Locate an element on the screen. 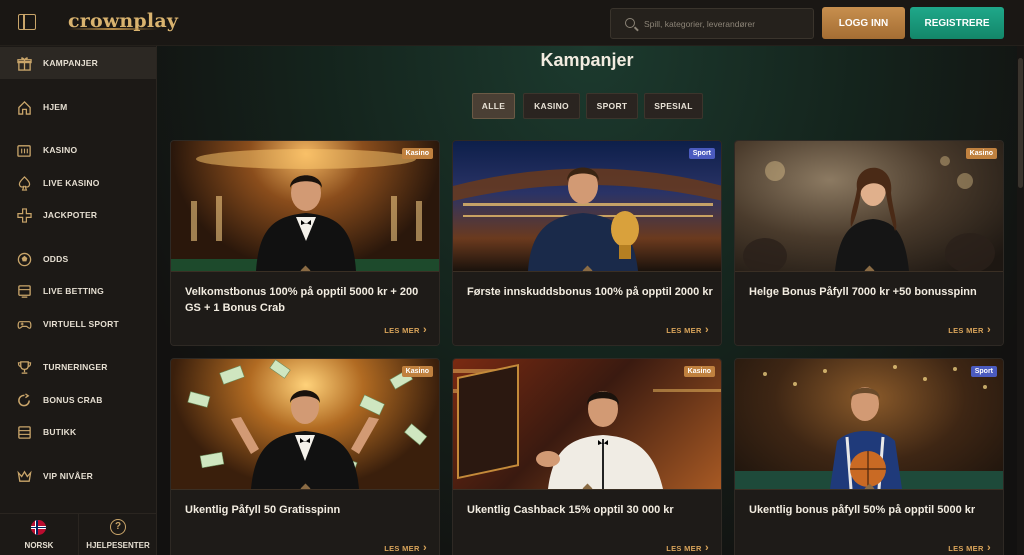  login-button: LOGG INN is located at coordinates (863, 23).